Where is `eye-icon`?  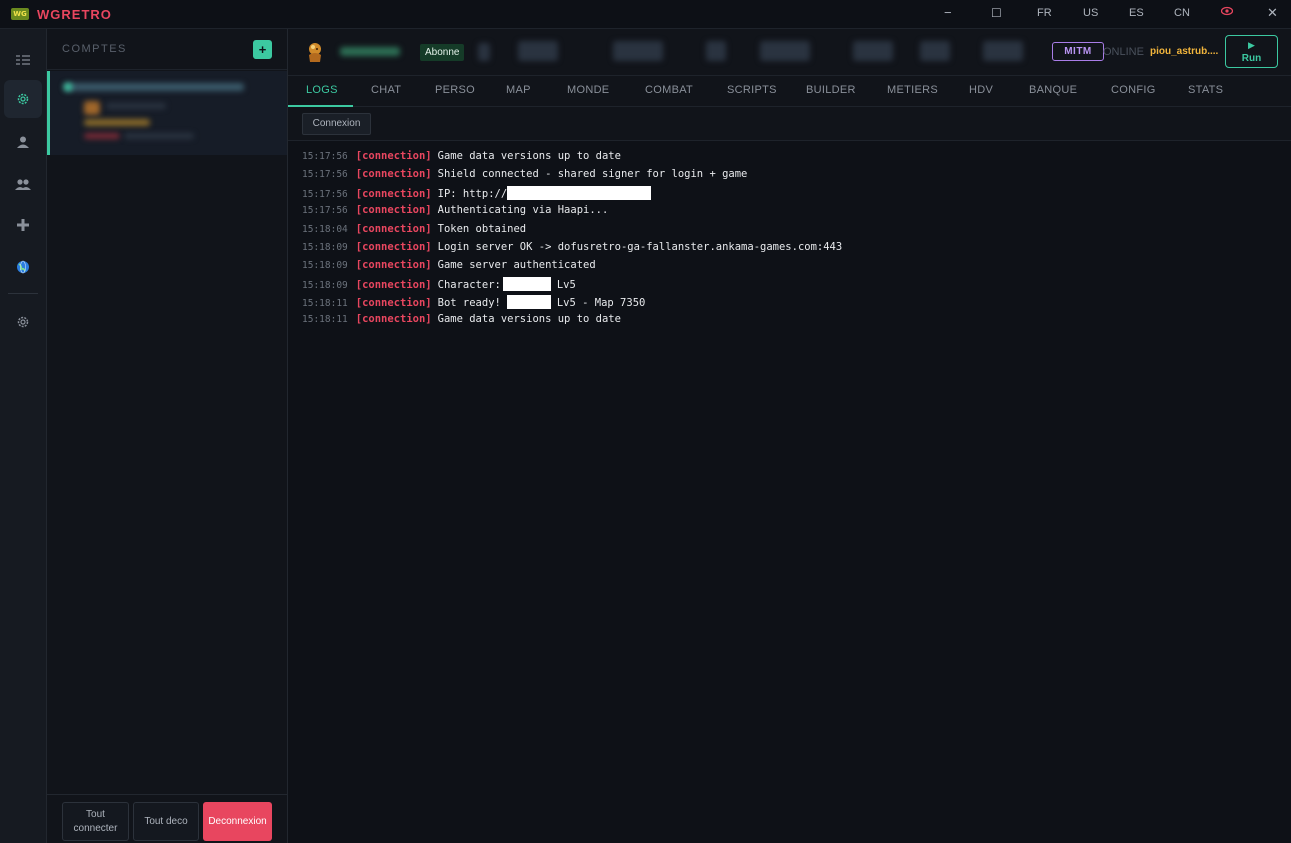 eye-icon is located at coordinates (1227, 12).